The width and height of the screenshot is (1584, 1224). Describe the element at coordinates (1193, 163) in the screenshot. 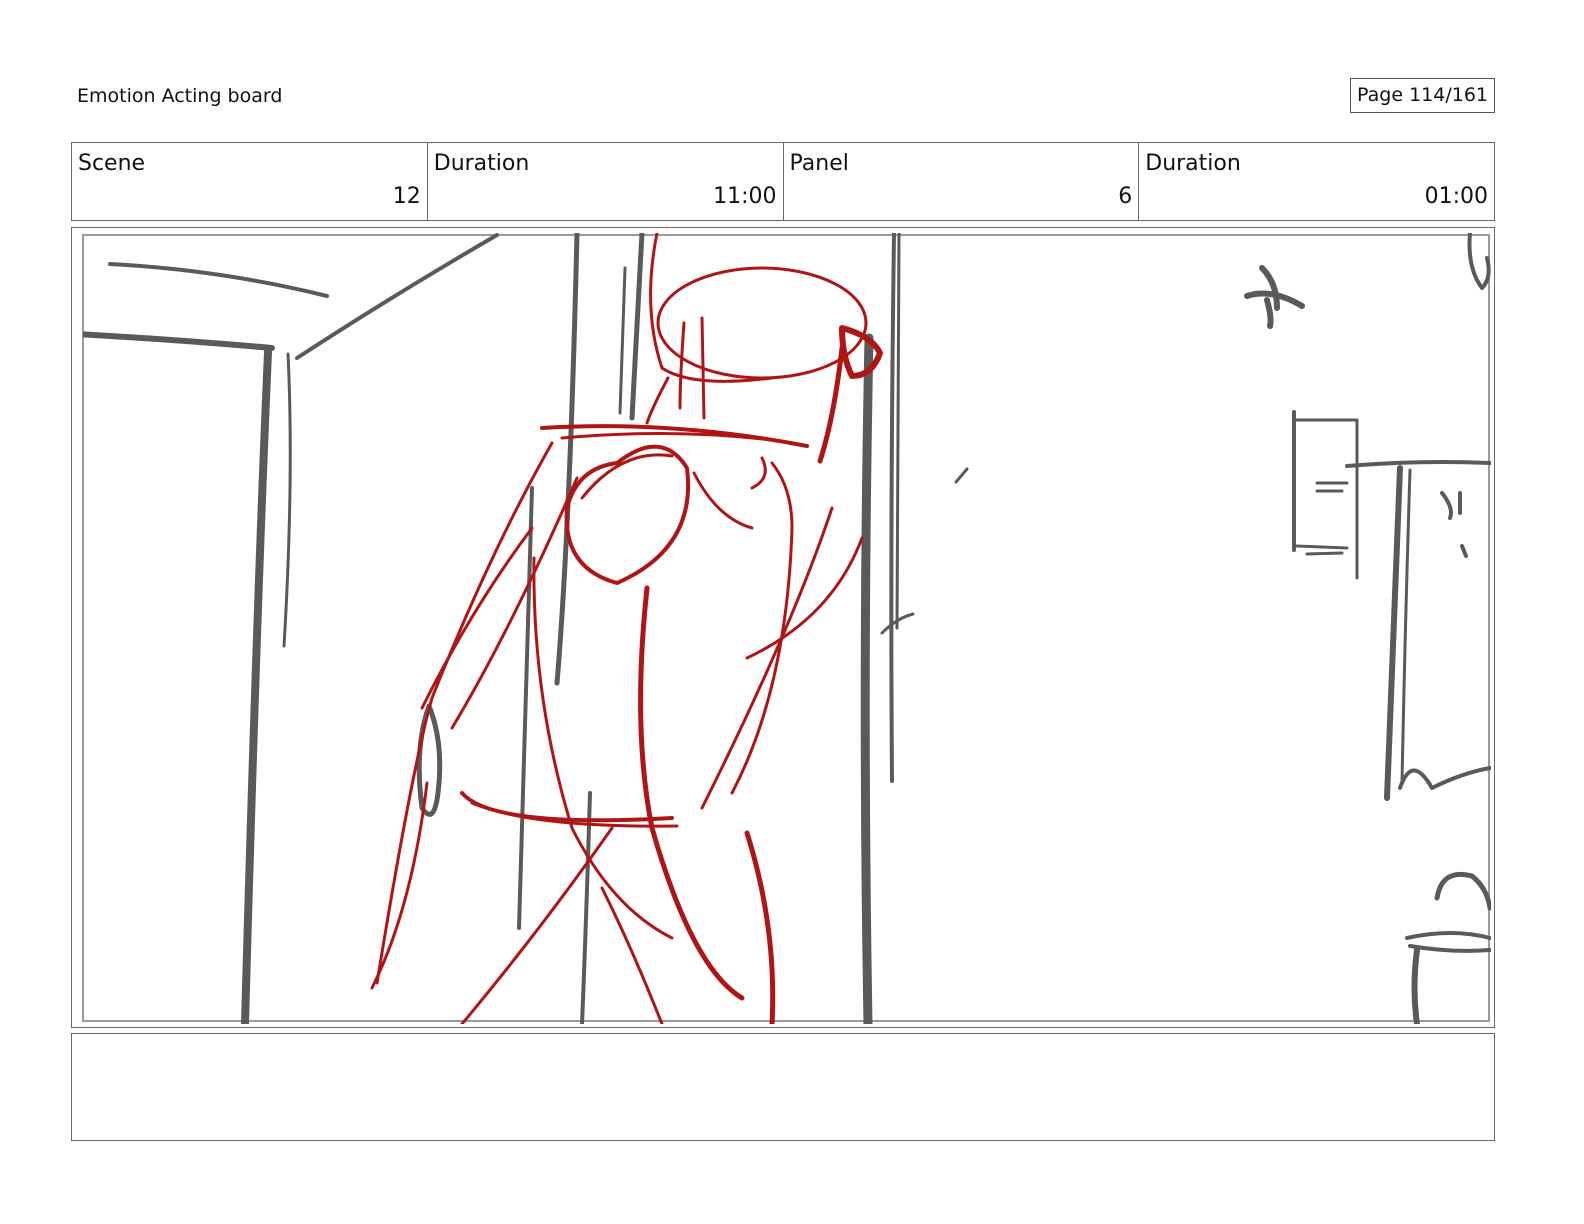

I see `panel-duration-label: Duration` at that location.